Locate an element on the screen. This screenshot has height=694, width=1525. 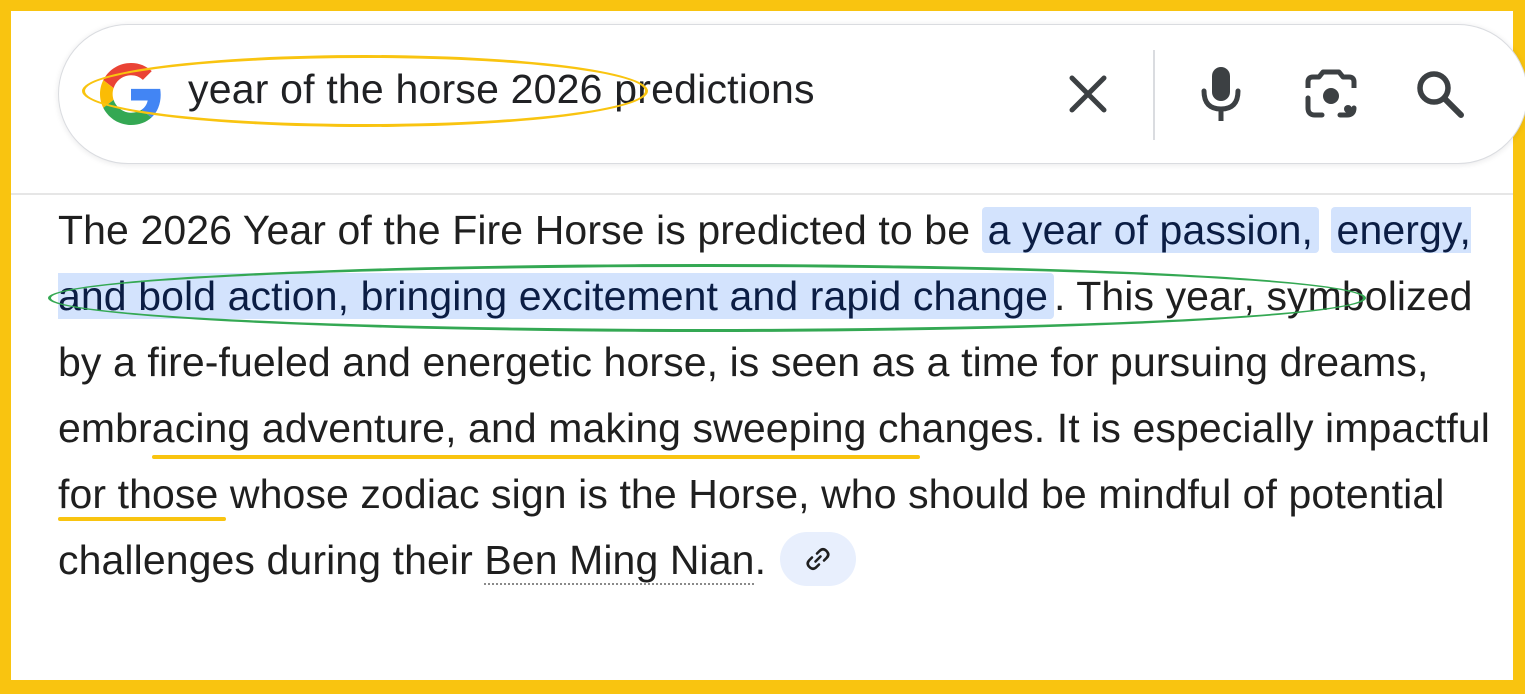
voice-search-button is located at coordinates (1221, 94).